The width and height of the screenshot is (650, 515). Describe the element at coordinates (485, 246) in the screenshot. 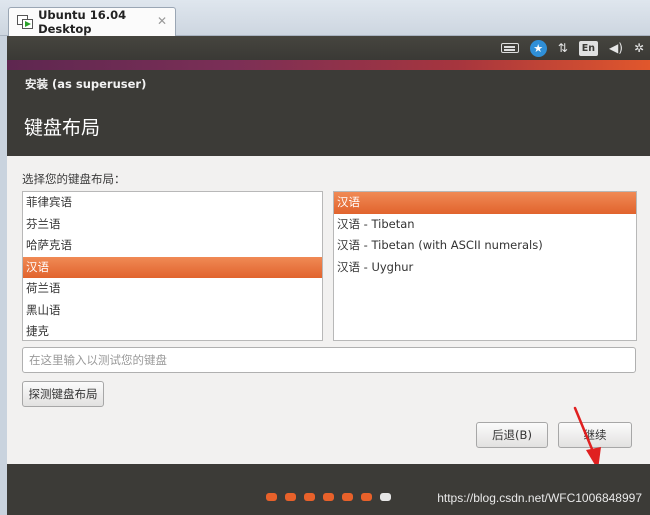

I see `variant-list-item: 汉语 - Tibetan (with ASCII numerals)` at that location.